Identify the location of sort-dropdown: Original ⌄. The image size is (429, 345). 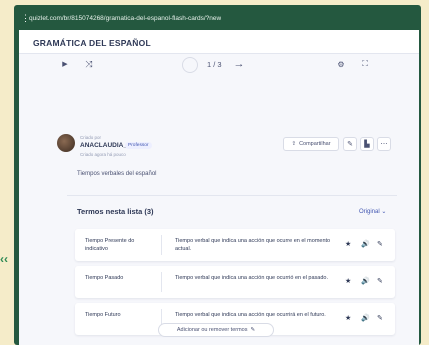
(372, 211).